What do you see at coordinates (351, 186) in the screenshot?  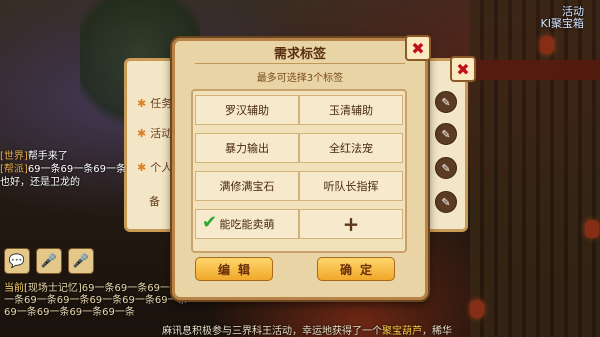 I see `tag-option: 听队长指挥` at bounding box center [351, 186].